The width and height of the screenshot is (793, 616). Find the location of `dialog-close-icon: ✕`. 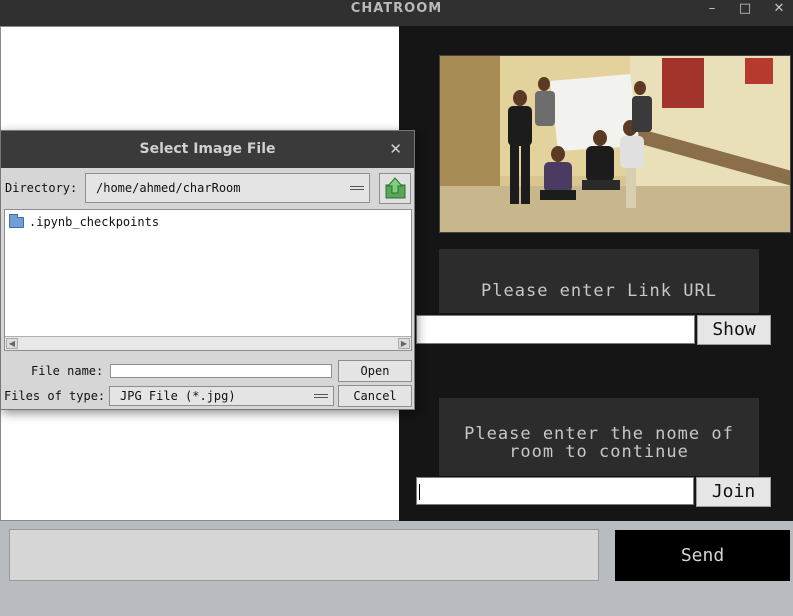

dialog-close-icon: ✕ is located at coordinates (395, 149).